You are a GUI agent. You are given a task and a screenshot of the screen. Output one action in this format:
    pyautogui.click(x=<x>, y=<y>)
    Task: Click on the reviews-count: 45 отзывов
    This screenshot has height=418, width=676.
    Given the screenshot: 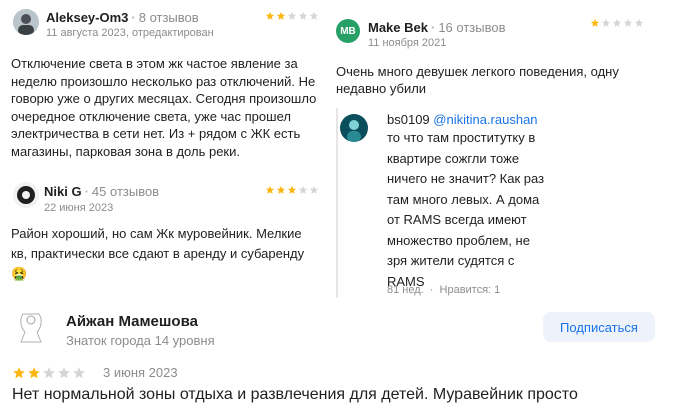 What is the action you would take?
    pyautogui.click(x=125, y=191)
    